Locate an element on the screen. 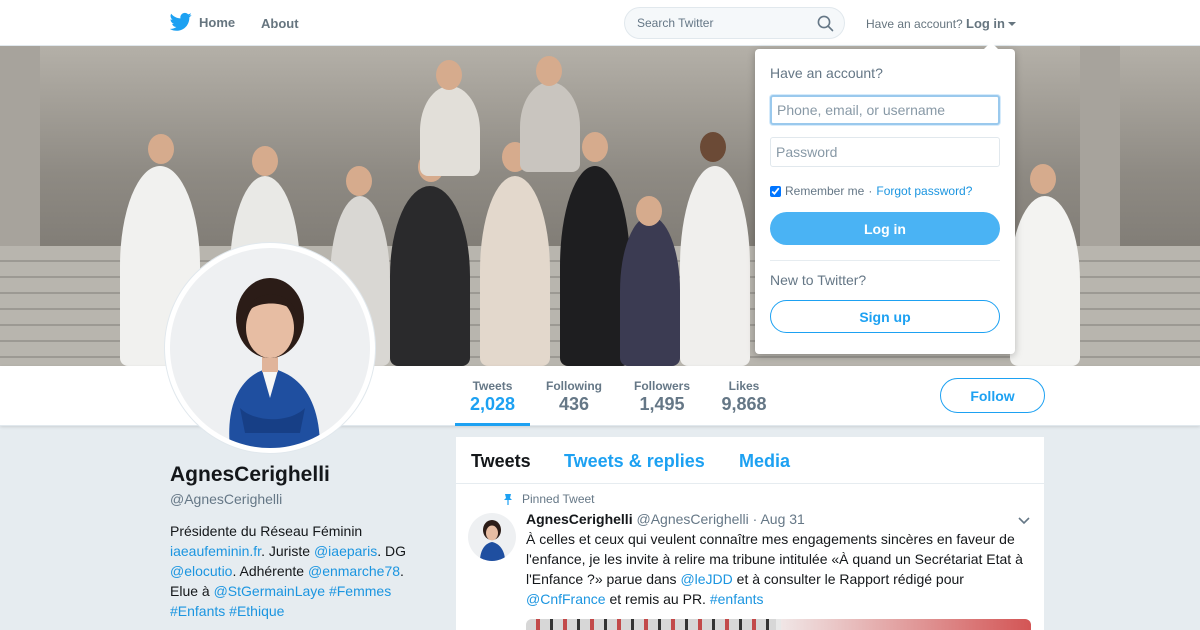 The image size is (1200, 630). bio-mention-elocutio: @elocutio is located at coordinates (201, 571).